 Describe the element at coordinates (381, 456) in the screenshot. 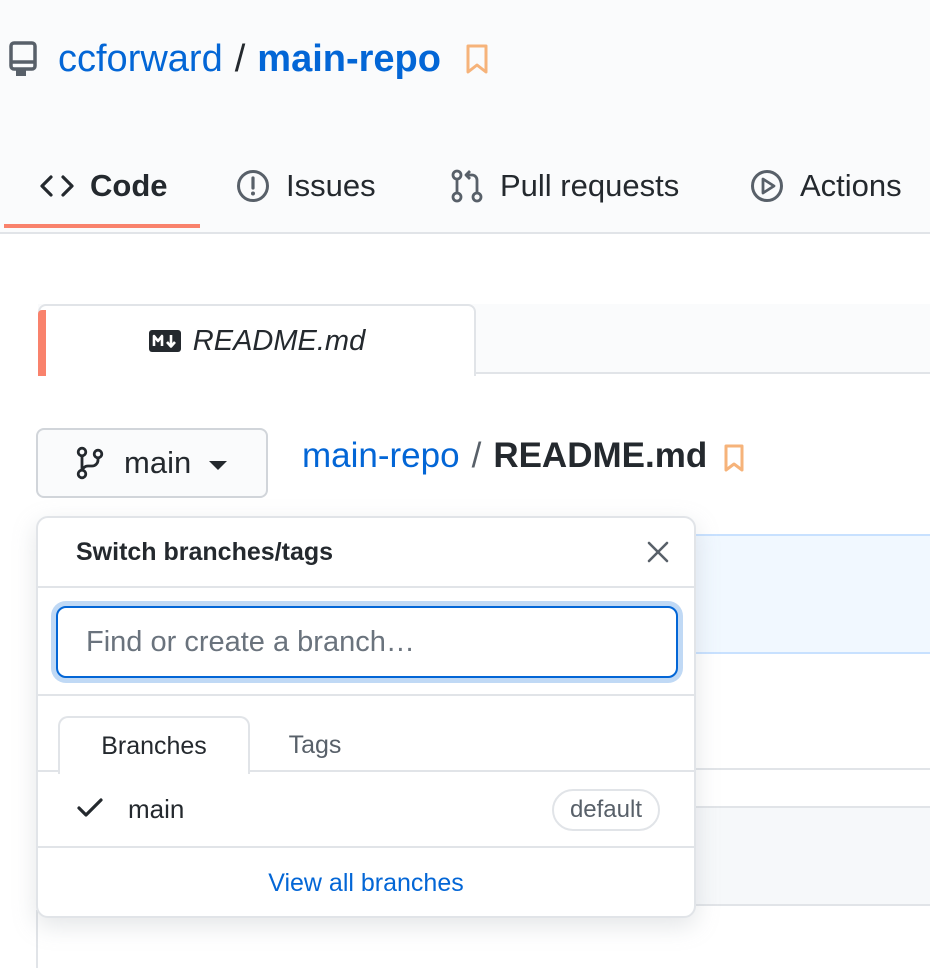

I see `breadcrumb-repo-link: main-repo` at that location.